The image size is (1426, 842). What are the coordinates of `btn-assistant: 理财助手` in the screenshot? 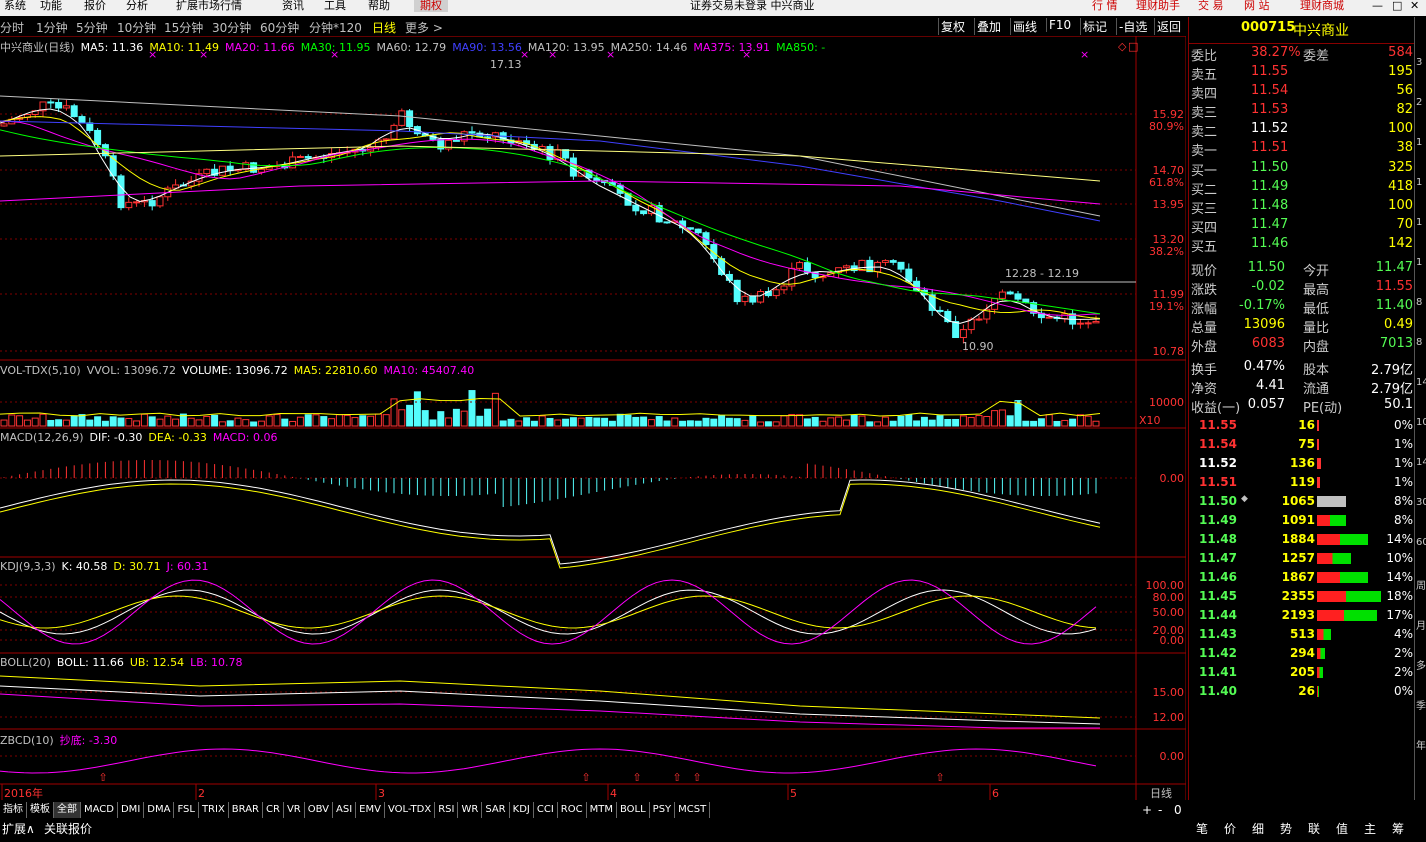 It's located at (1158, 6).